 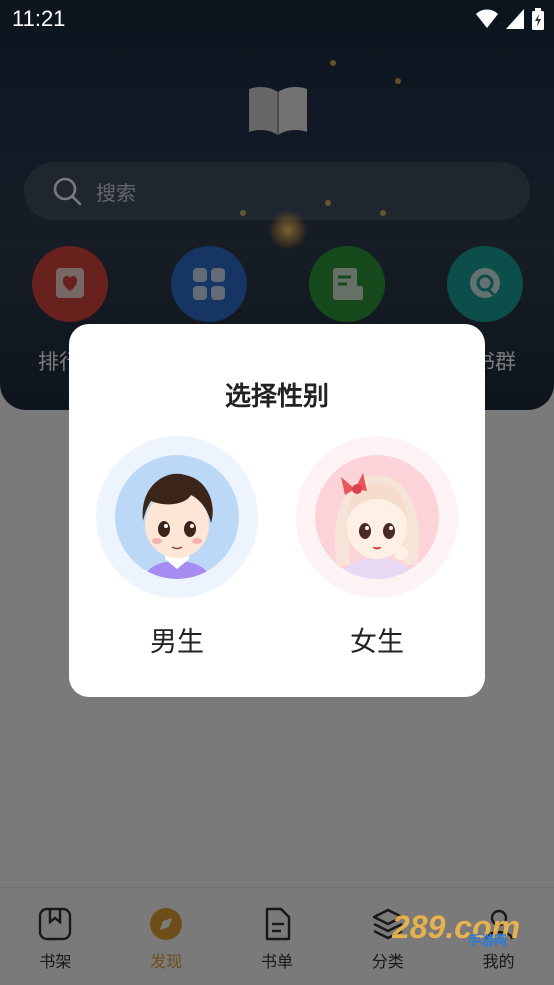 I want to click on wifi-icon, so click(x=487, y=18).